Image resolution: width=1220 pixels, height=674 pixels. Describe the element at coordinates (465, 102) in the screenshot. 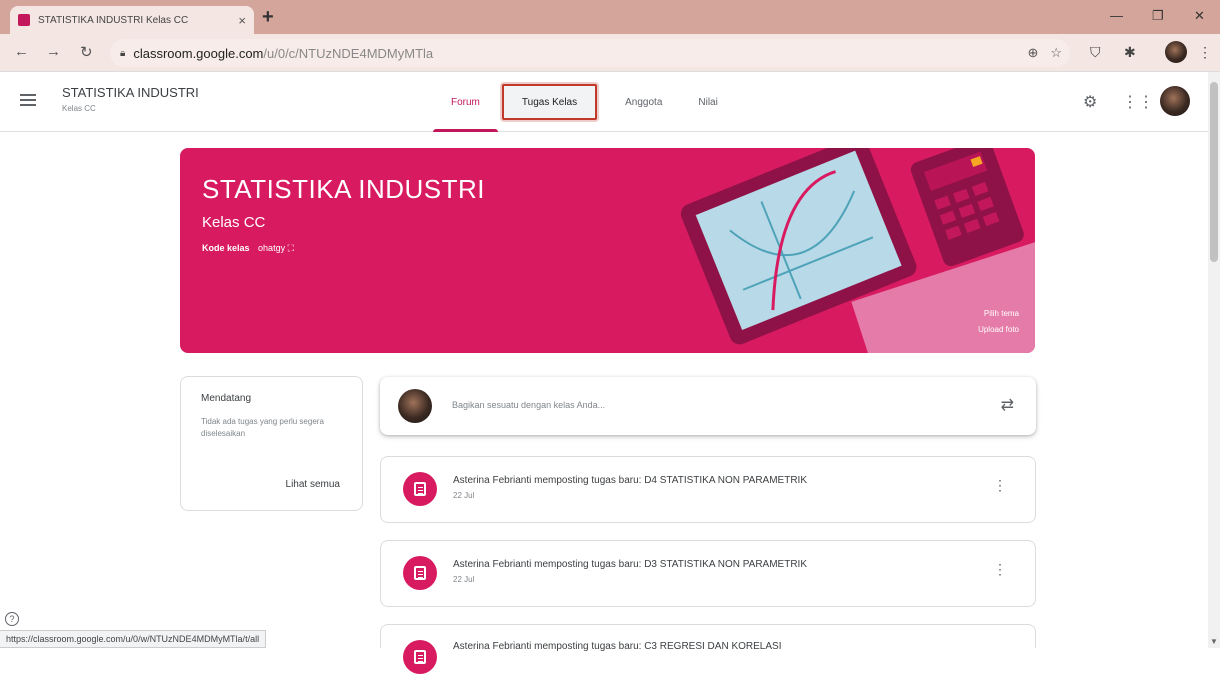

I see `tab-forum: Forum` at that location.